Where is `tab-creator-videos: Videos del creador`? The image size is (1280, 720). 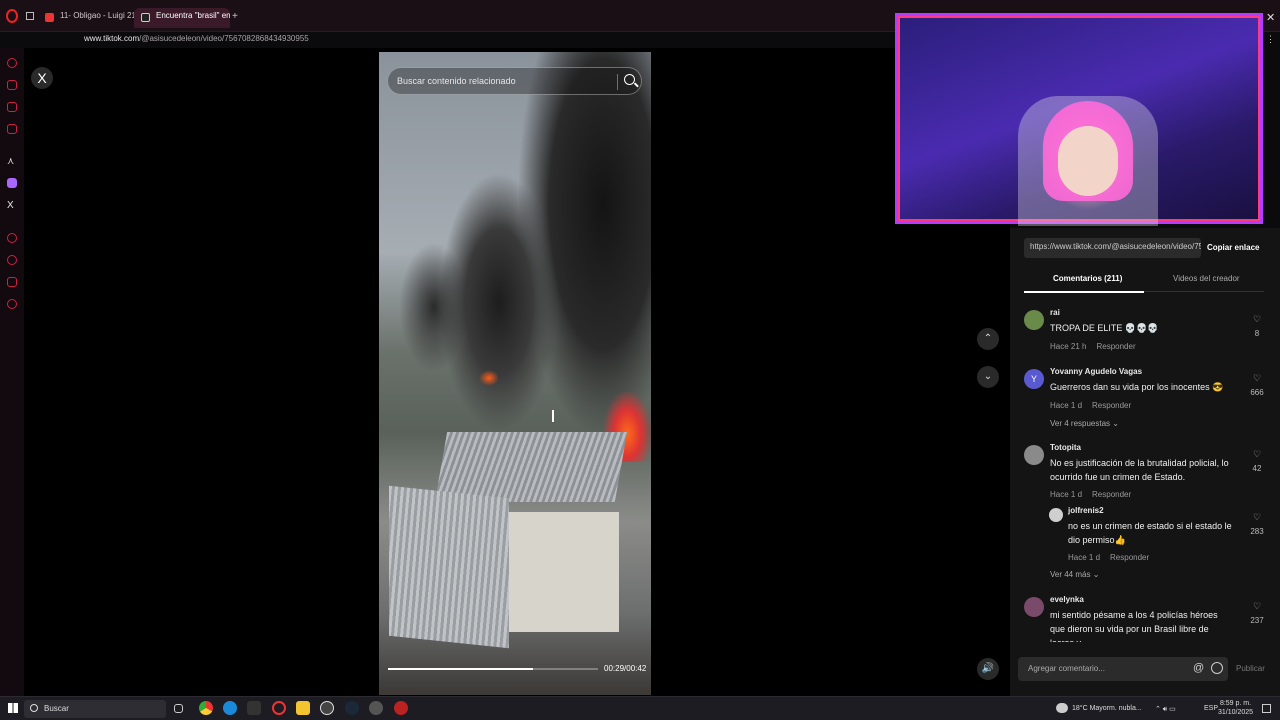
tab-creator-videos: Videos del creador is located at coordinates (1206, 278).